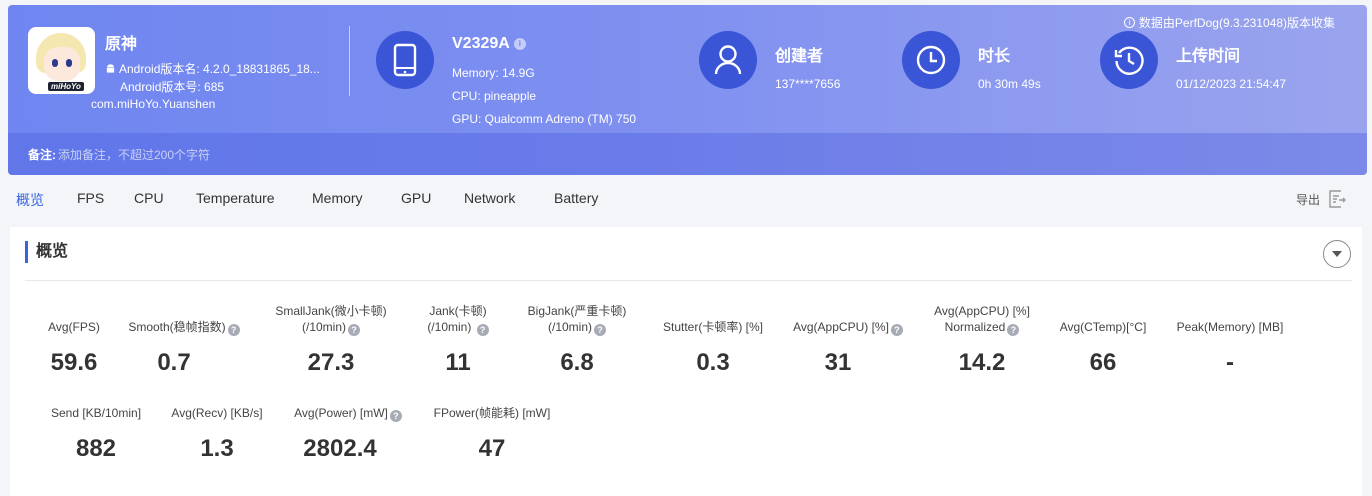 The image size is (1372, 496). Describe the element at coordinates (66, 86) in the screenshot. I see `app-icon-logo: miHoYo` at that location.